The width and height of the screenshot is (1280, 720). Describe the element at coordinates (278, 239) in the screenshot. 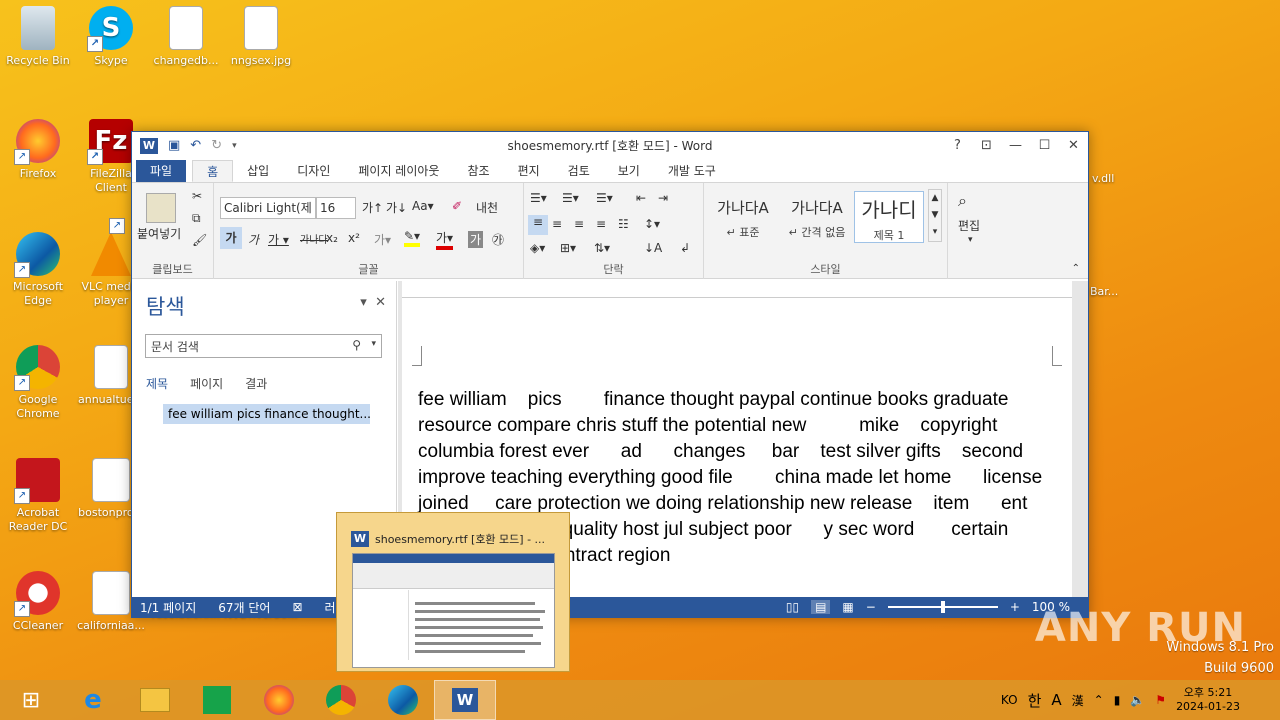

I see `underline-button: 가 ▾` at that location.